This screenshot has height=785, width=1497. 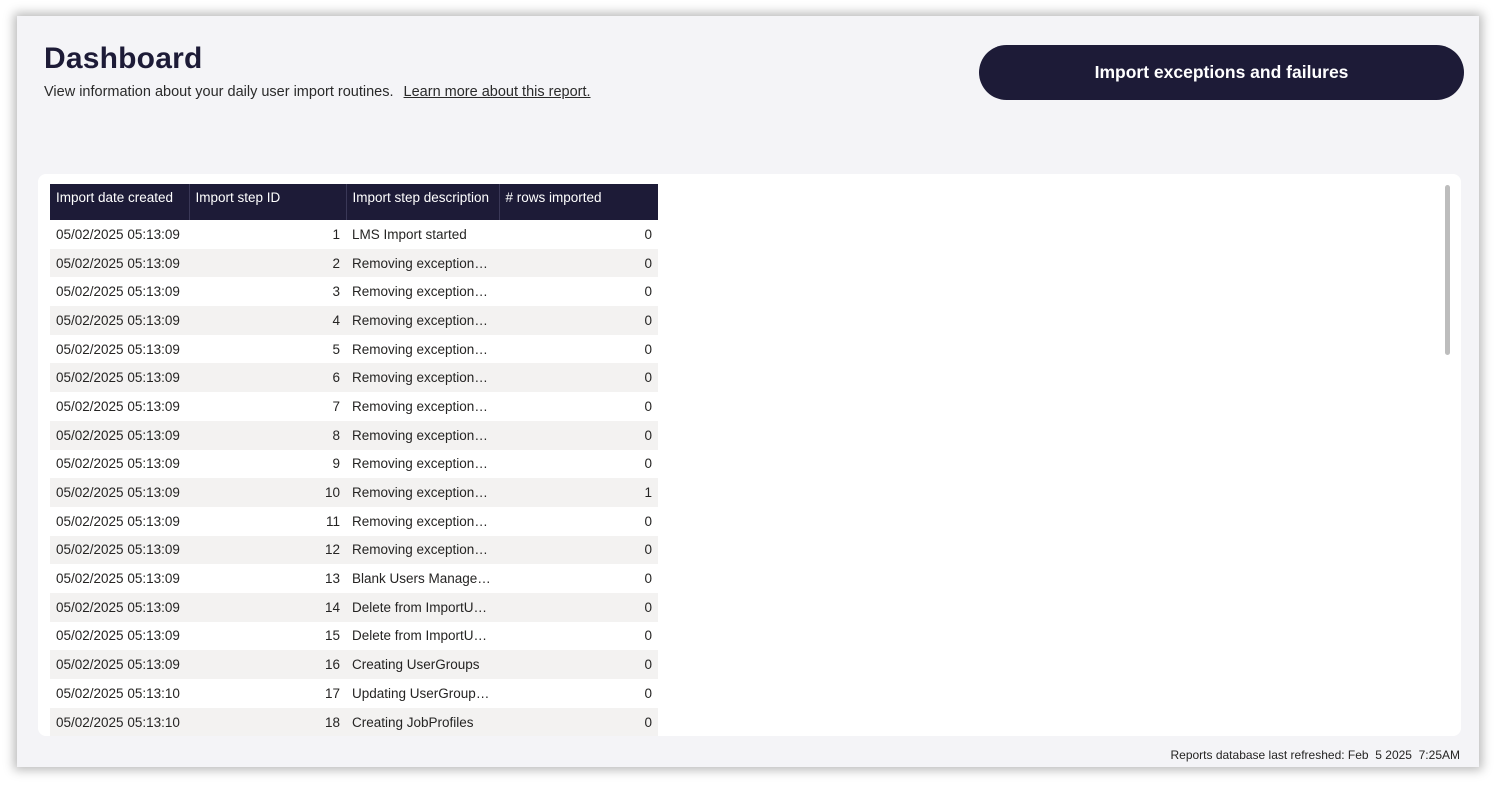 I want to click on table-row: 05/02/2025 05:13:09 5 Removing exception… 0, so click(x=354, y=349).